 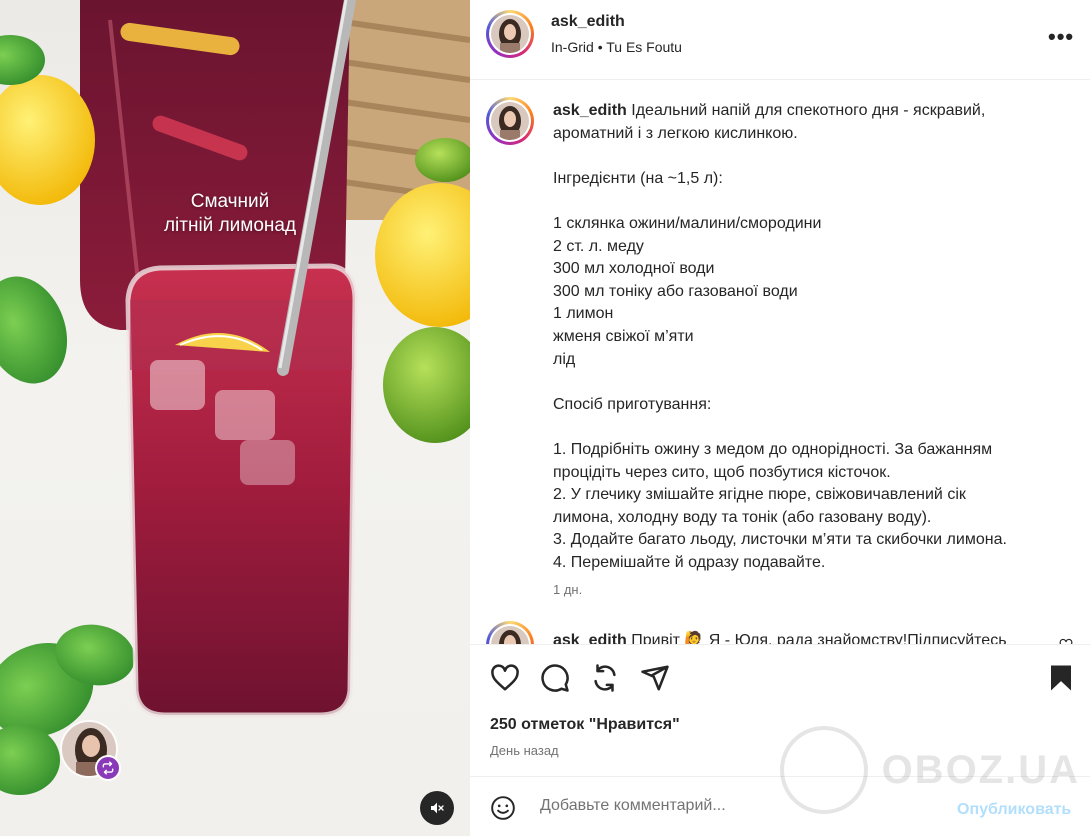 I want to click on bookmark-icon, so click(x=1061, y=678).